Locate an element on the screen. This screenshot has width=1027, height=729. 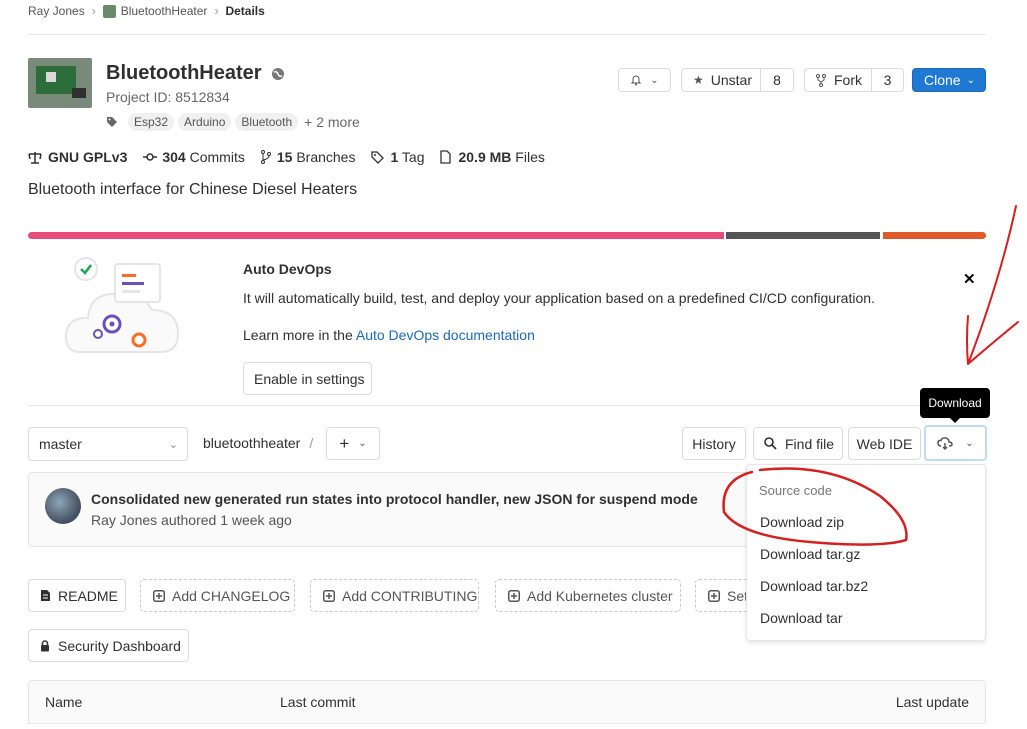
commit-author-line: Ray Jones authored 1 week ago is located at coordinates (191, 520).